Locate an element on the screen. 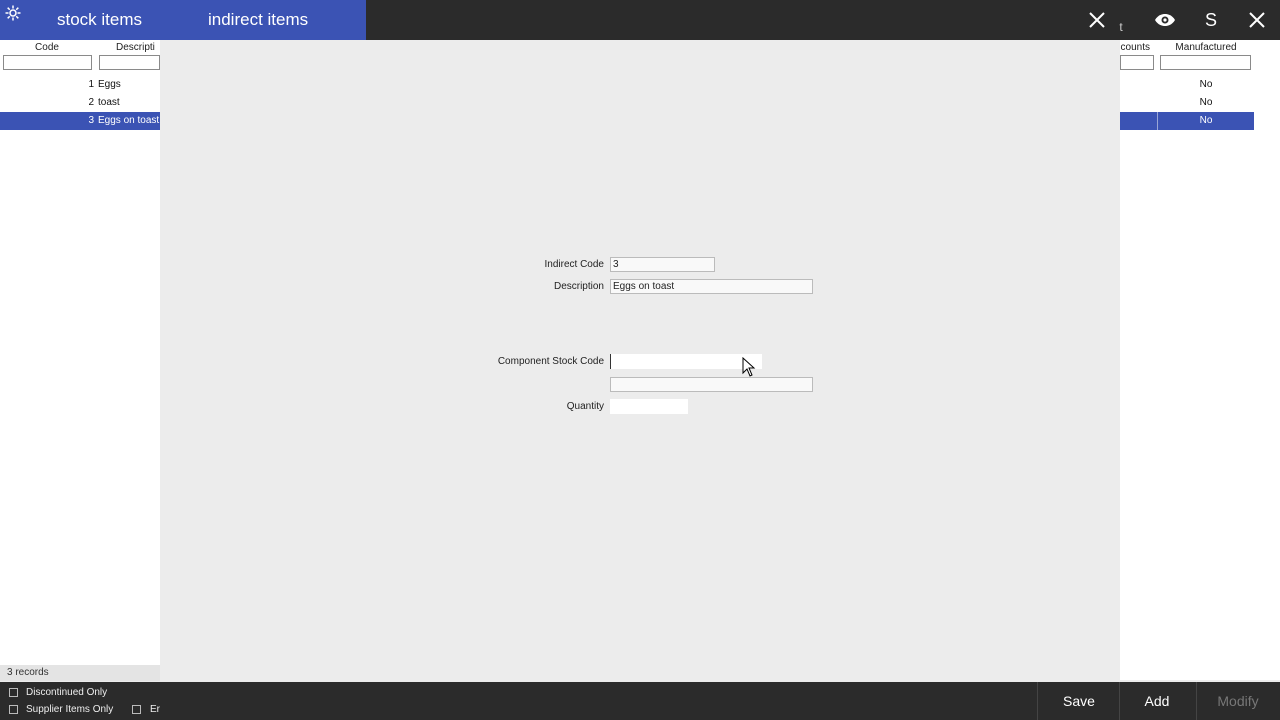  stock-list-grid-right: counts Manufactured No No No is located at coordinates (1200, 360).